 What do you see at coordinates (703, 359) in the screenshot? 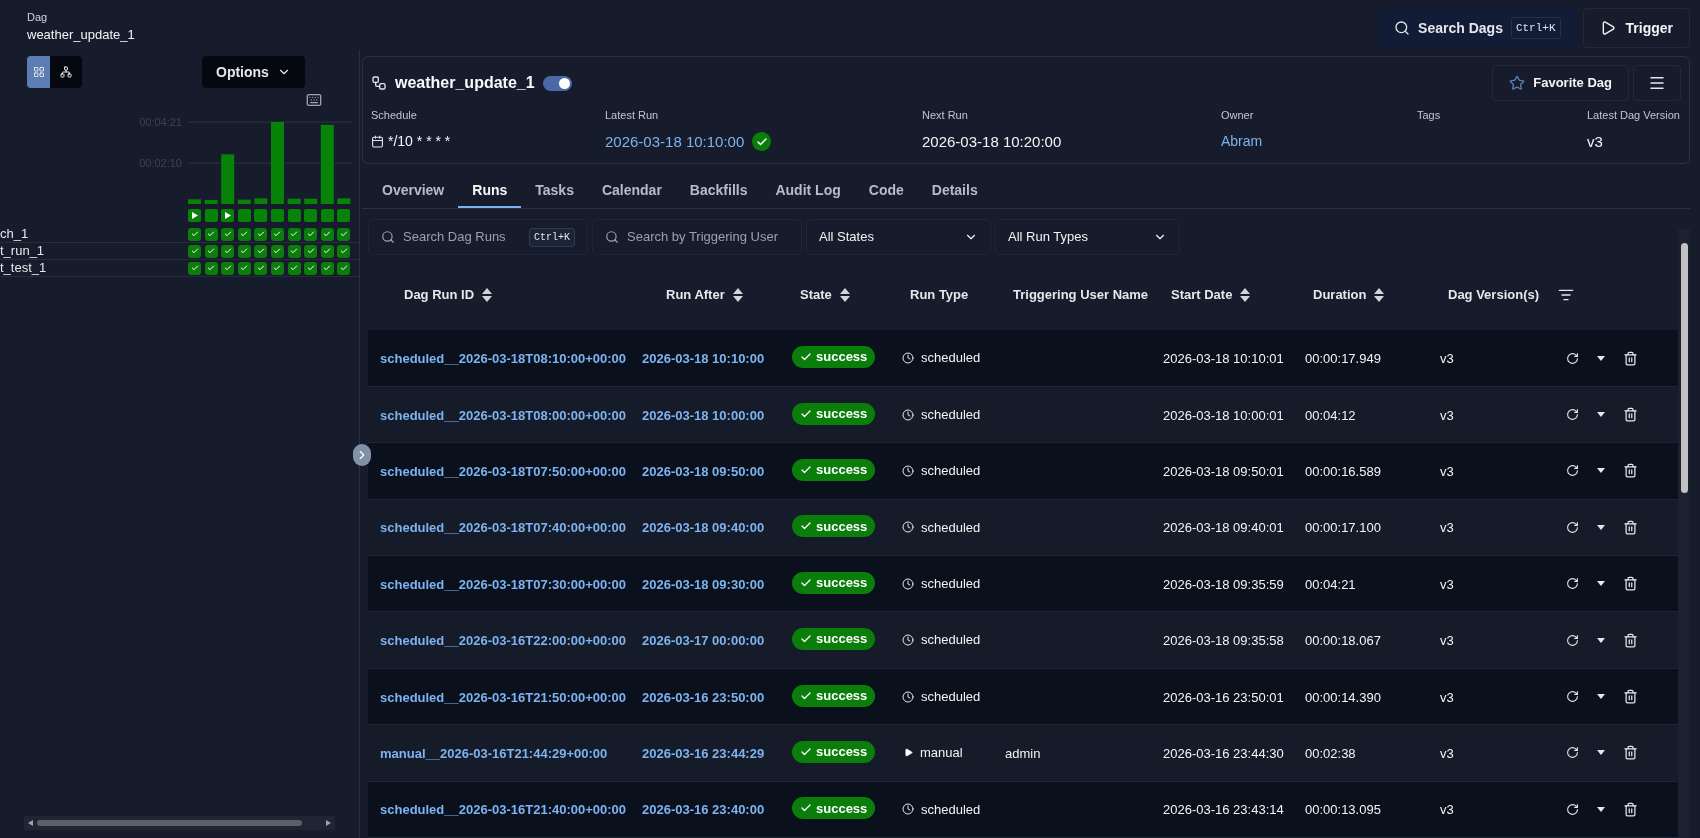
I see `run-after-link: 2026-03-18 10:10:00` at bounding box center [703, 359].